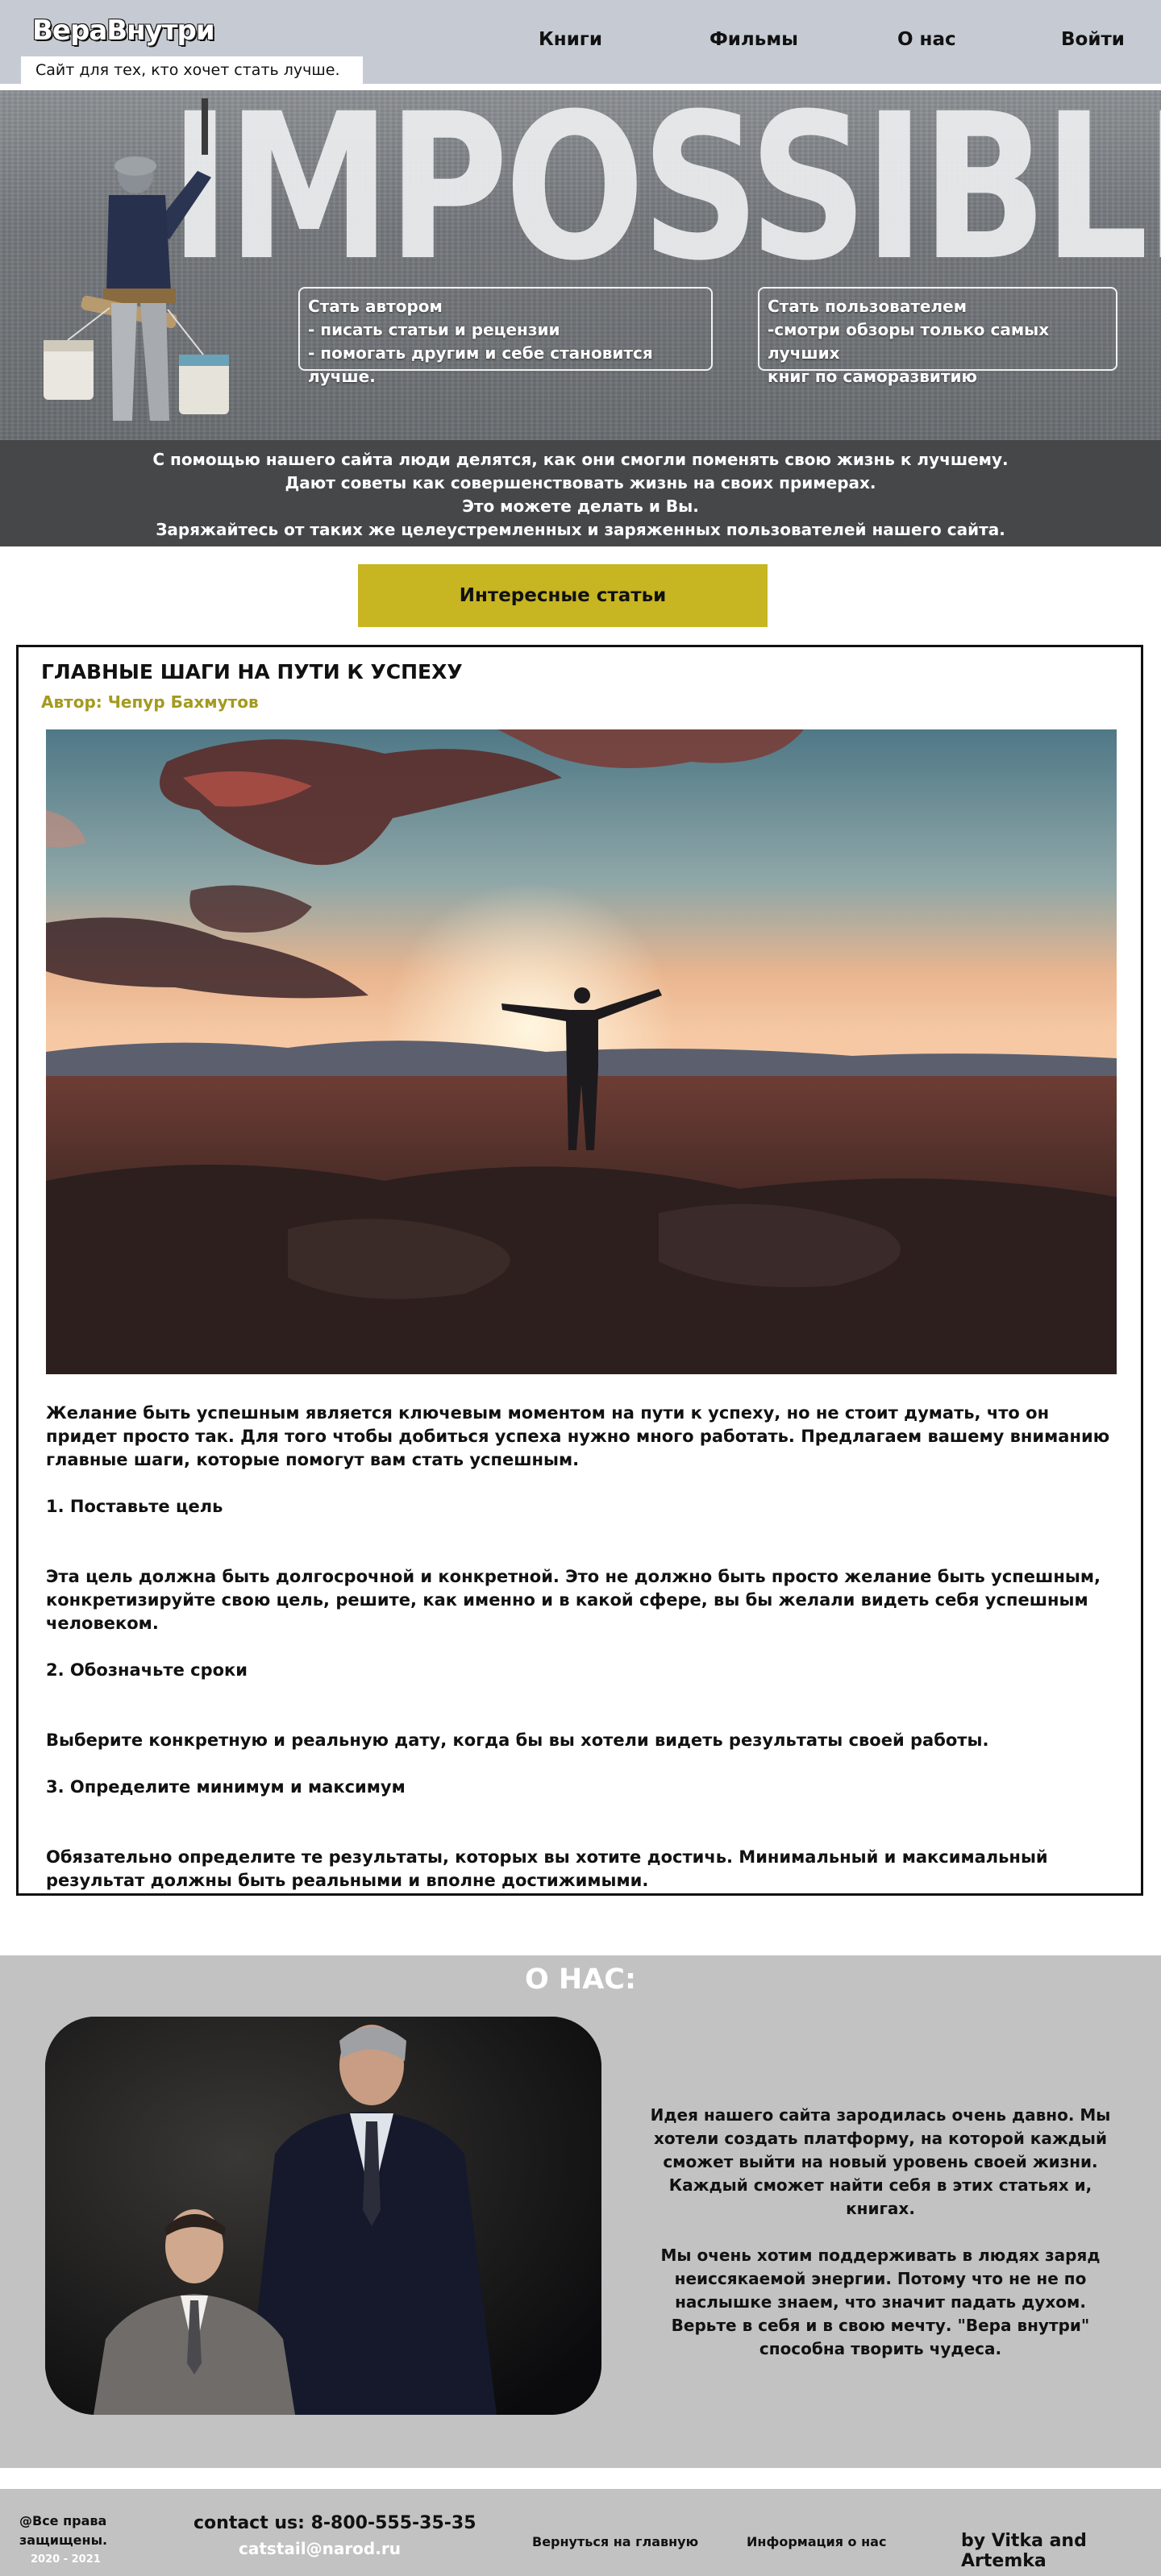 The width and height of the screenshot is (1161, 2576). Describe the element at coordinates (665, 197) in the screenshot. I see `hero-background-word: IMPOSSIBLE` at that location.